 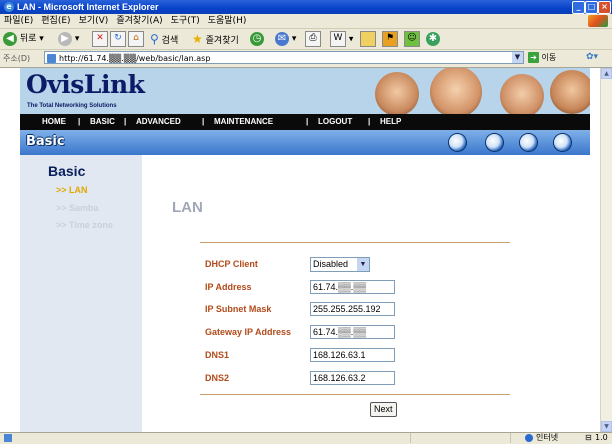 What do you see at coordinates (231, 264) in the screenshot?
I see `dhcp-label: DHCP Client` at bounding box center [231, 264].